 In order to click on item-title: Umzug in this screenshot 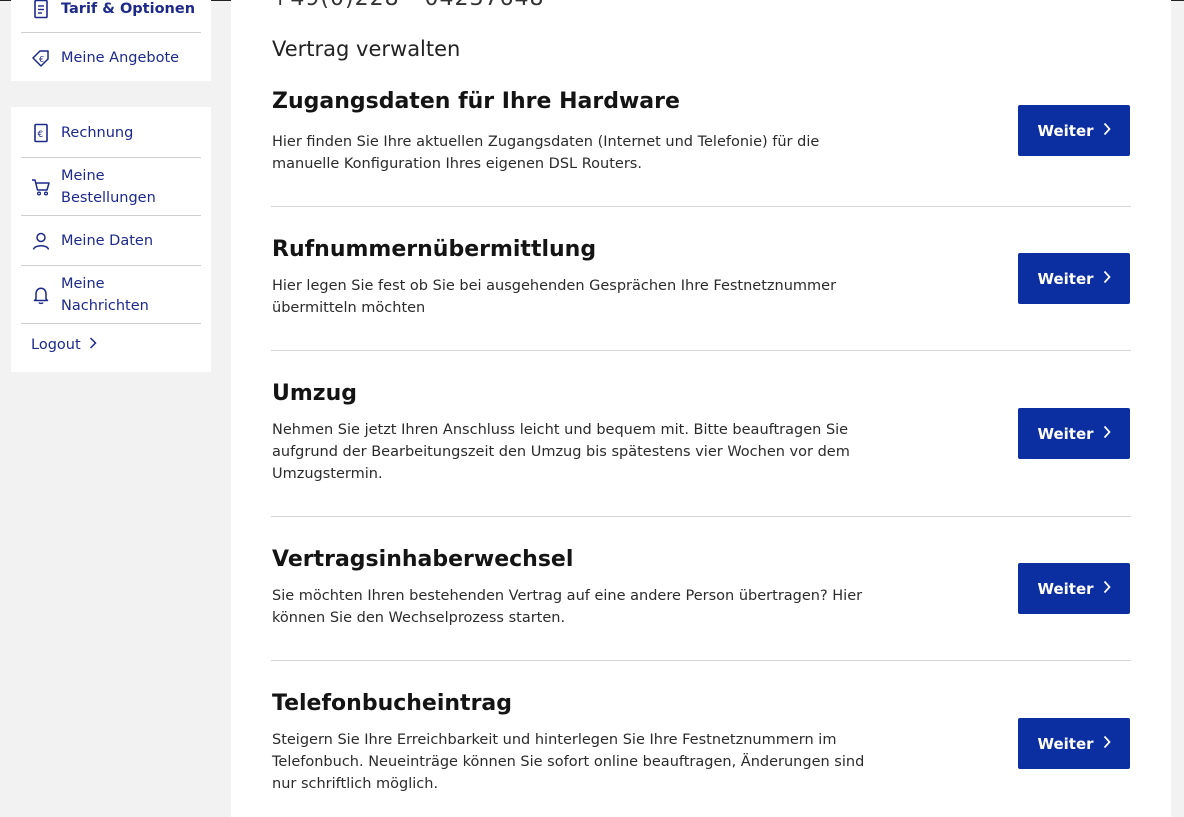, I will do `click(315, 393)`.